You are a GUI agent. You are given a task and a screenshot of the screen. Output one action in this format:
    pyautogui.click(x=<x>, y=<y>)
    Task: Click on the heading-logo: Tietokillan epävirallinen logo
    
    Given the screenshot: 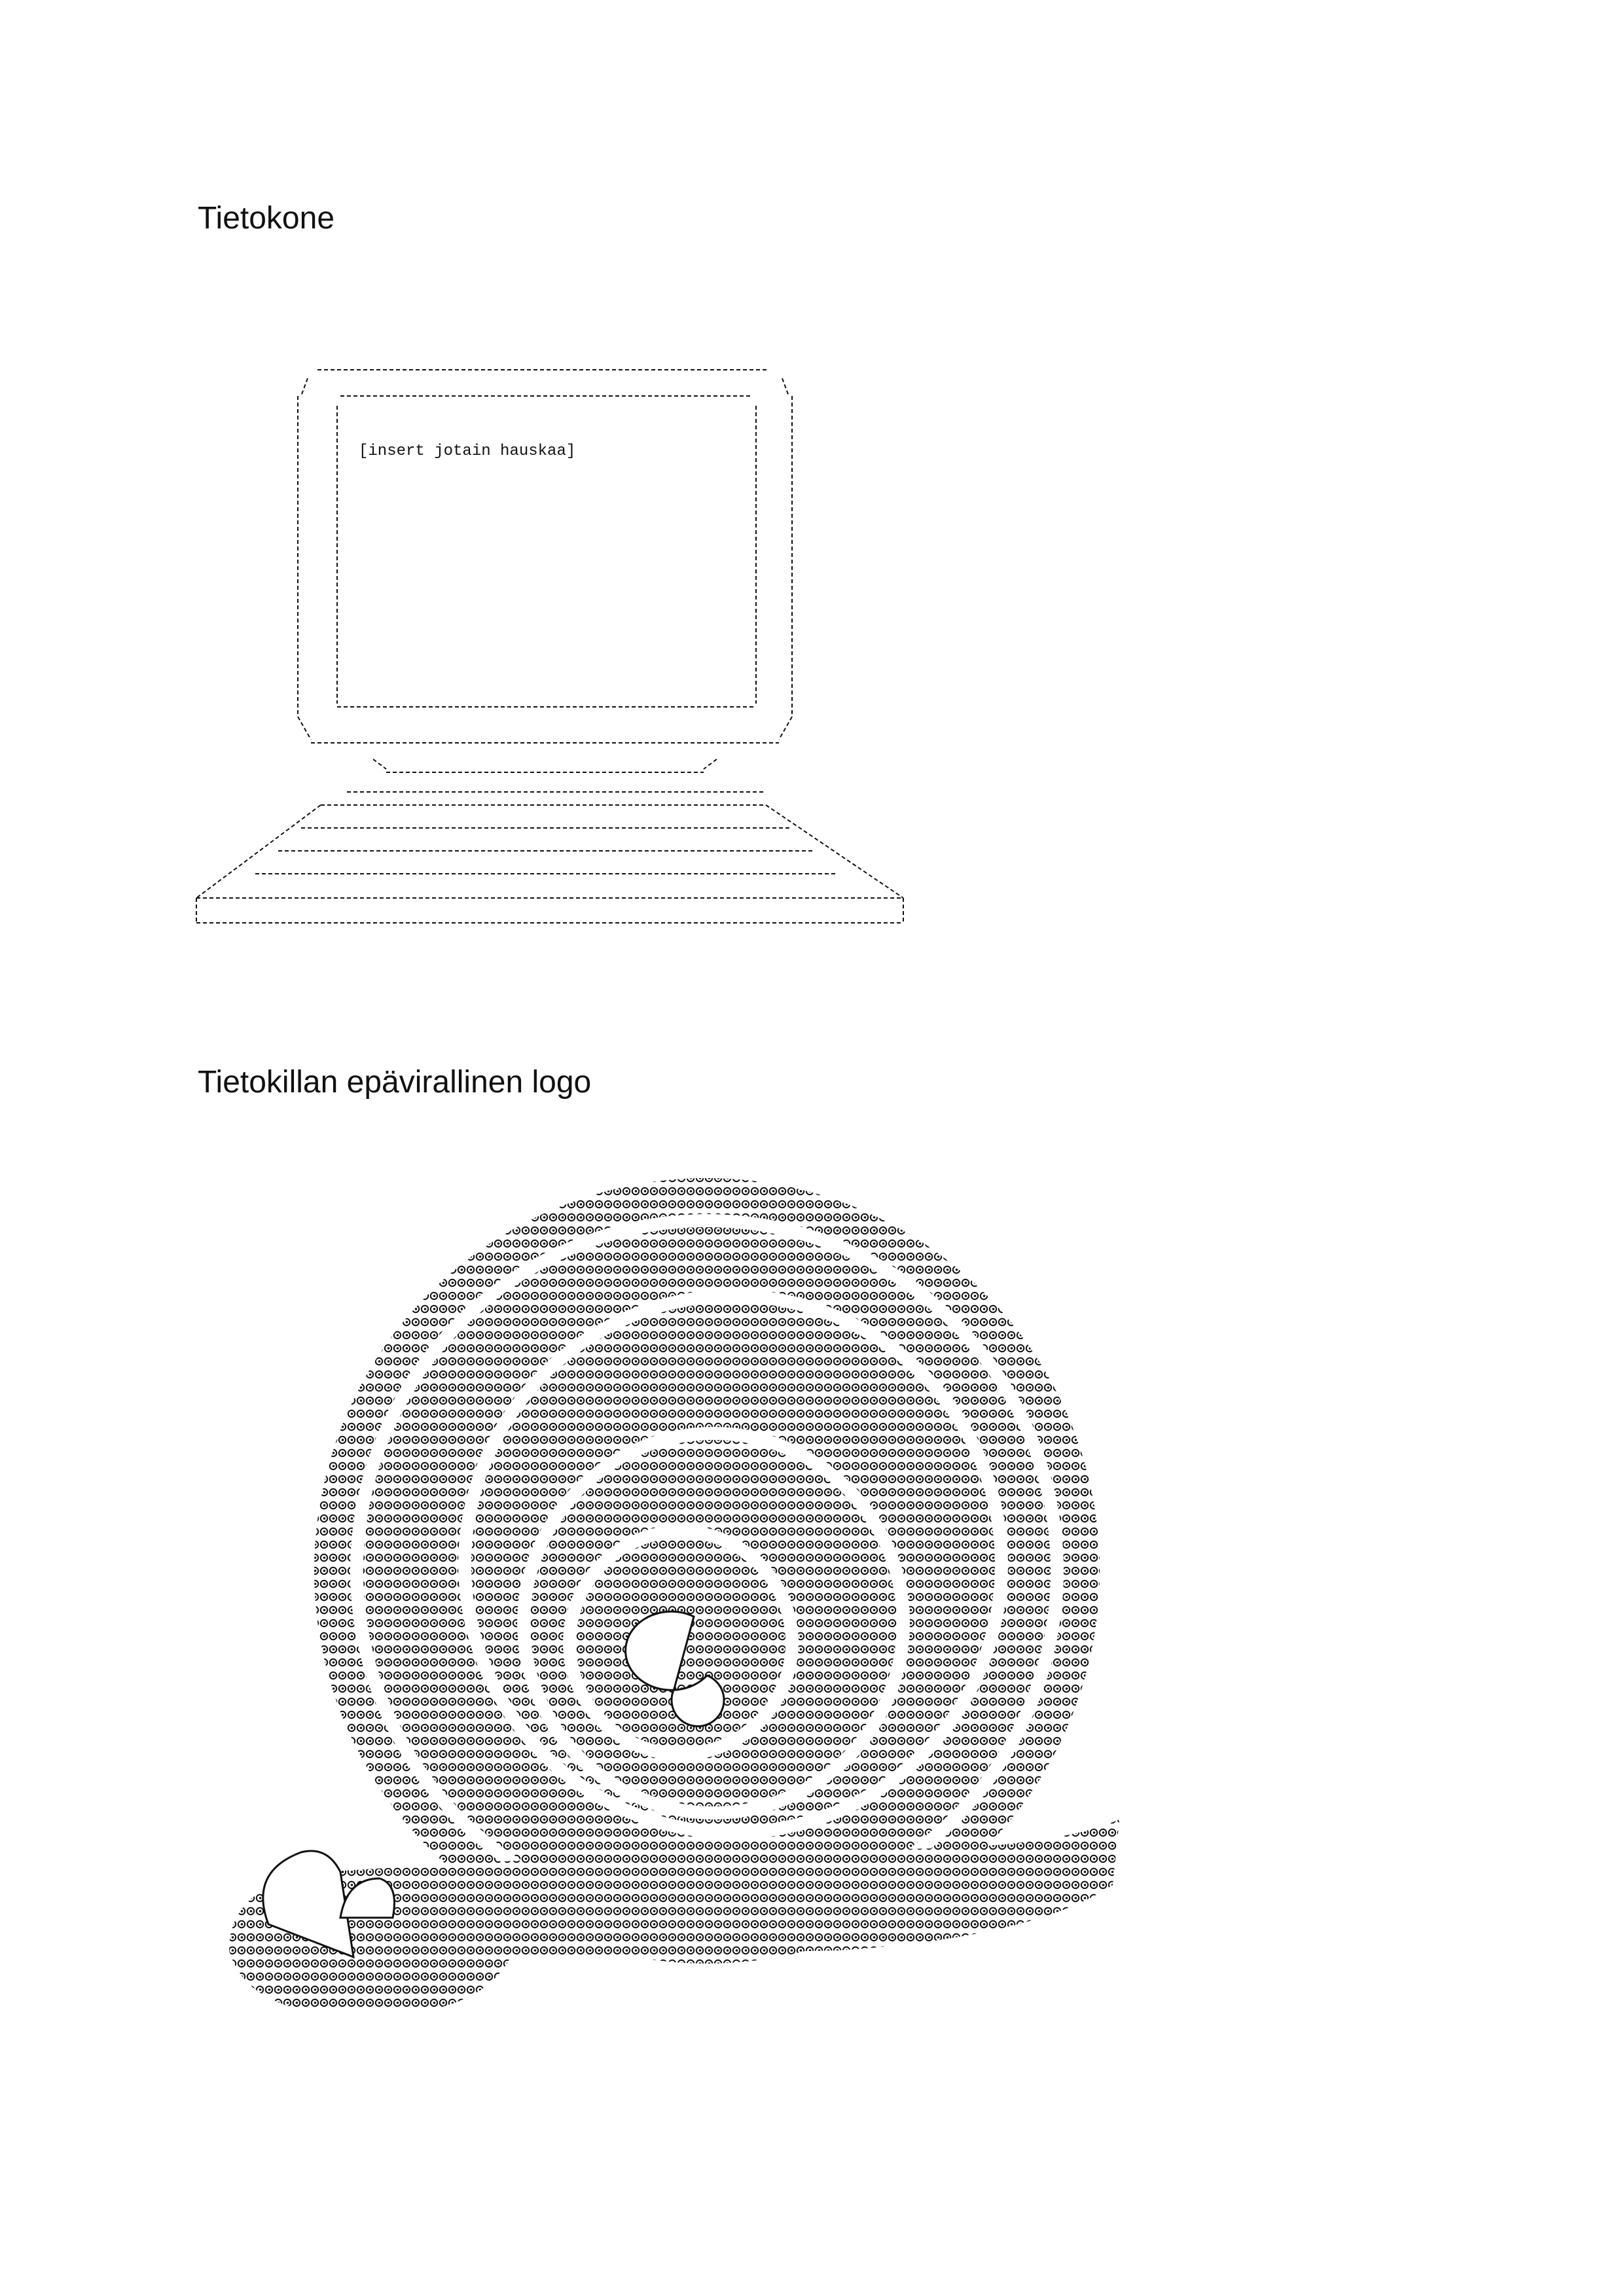 What is the action you would take?
    pyautogui.click(x=395, y=1082)
    